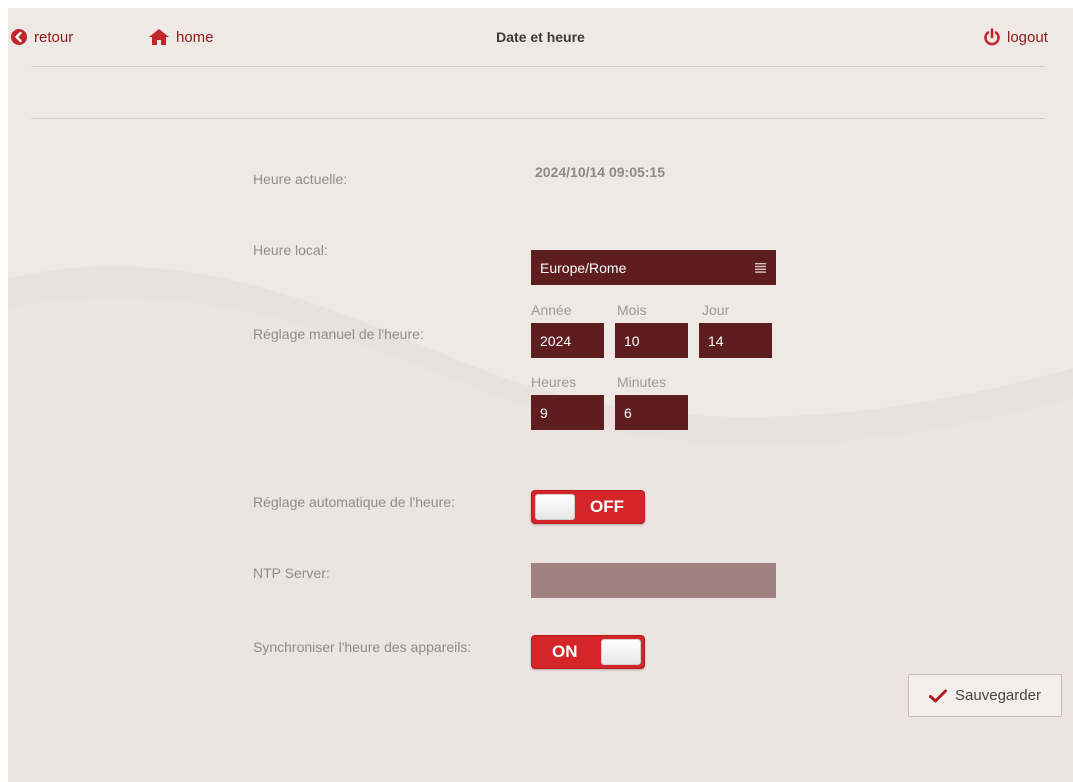 The image size is (1073, 782). What do you see at coordinates (632, 340) in the screenshot?
I see `month-value: 10` at bounding box center [632, 340].